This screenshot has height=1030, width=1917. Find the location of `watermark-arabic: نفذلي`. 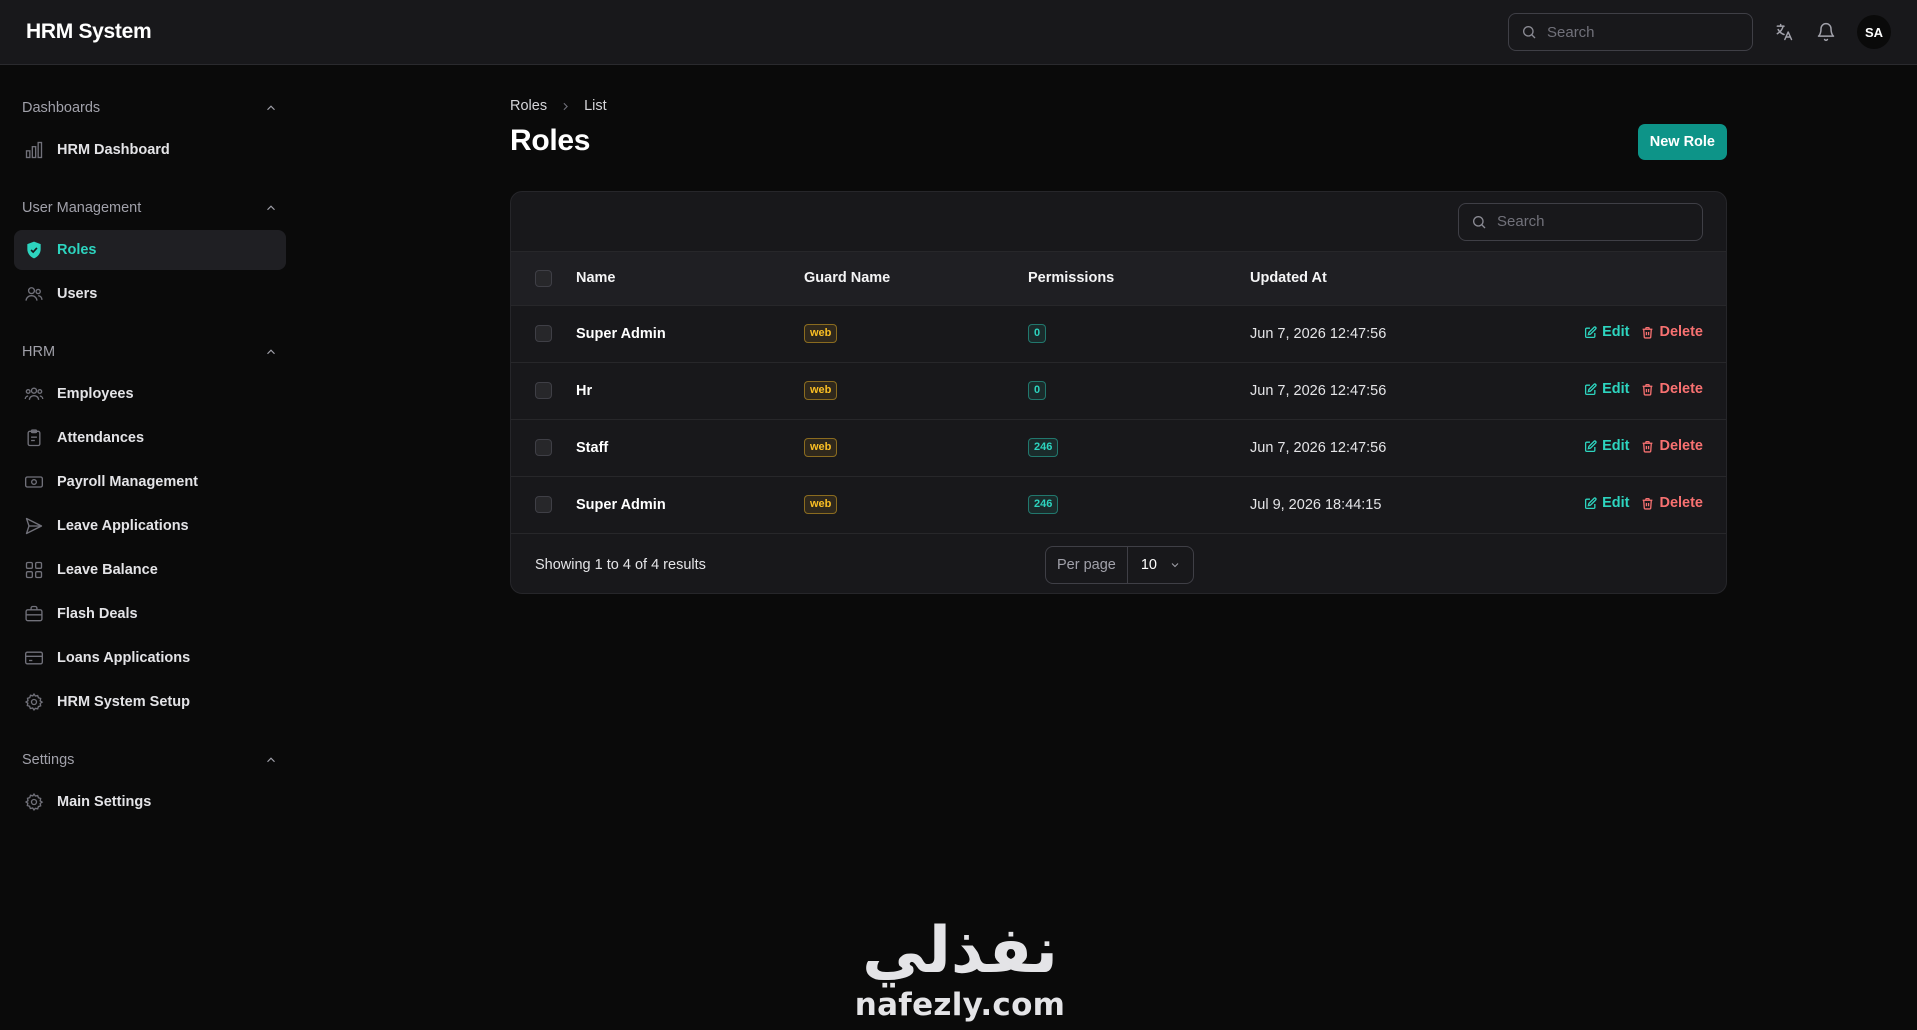

watermark-arabic: نفذلي is located at coordinates (960, 951).